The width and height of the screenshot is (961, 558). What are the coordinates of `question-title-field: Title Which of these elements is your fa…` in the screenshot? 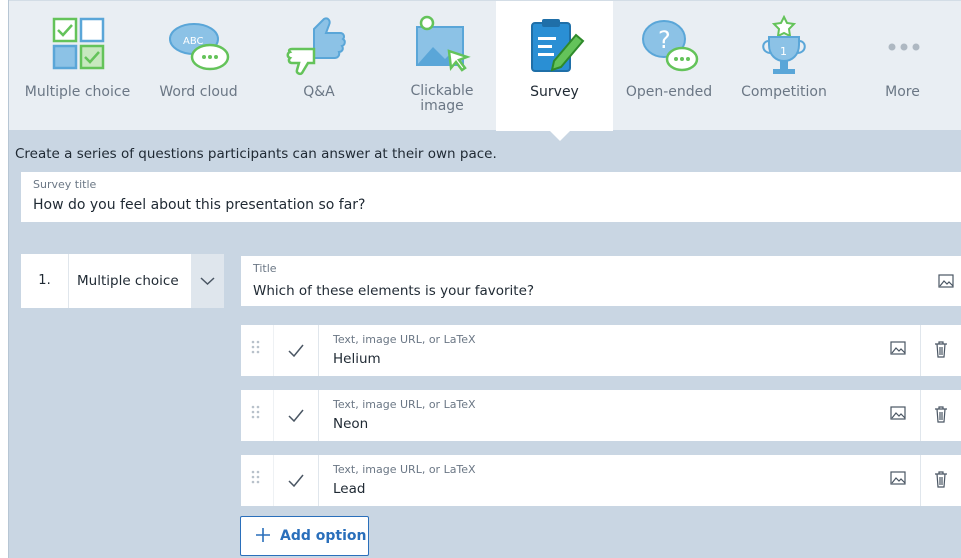 It's located at (601, 281).